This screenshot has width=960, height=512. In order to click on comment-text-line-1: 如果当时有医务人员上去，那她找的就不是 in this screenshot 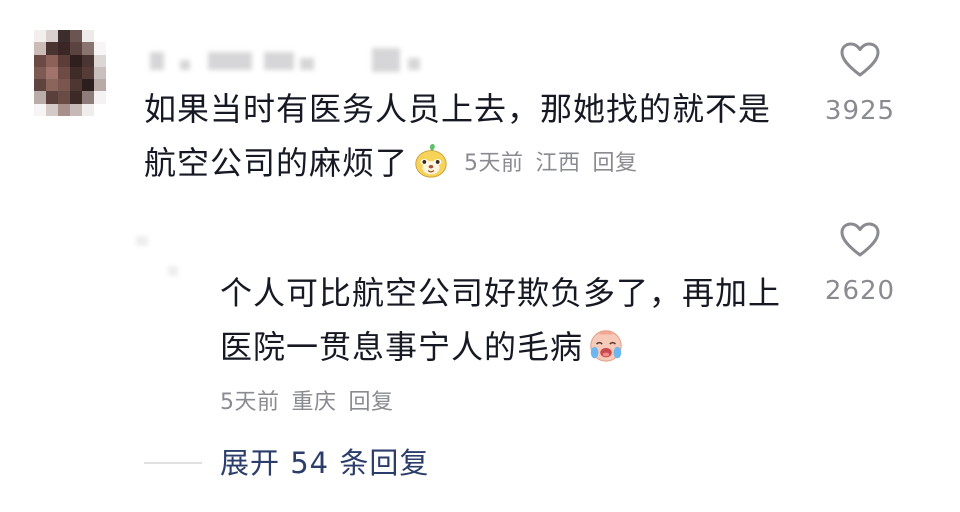, I will do `click(458, 109)`.